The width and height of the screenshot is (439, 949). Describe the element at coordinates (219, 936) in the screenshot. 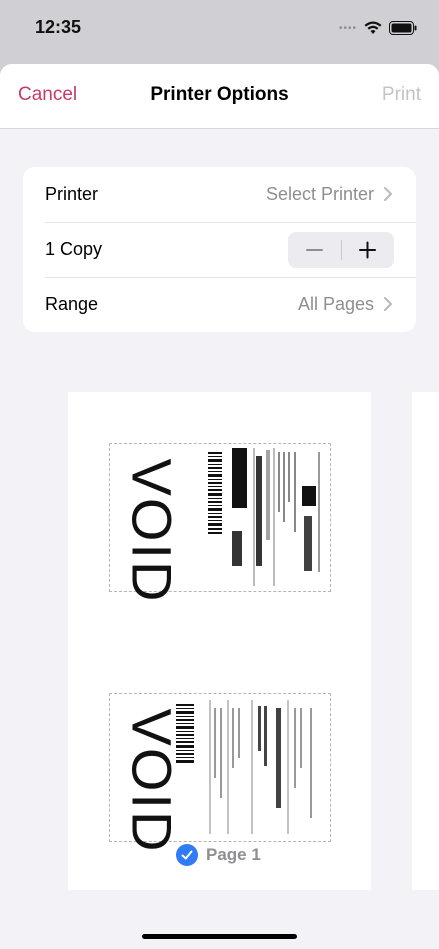

I see `home-indicator` at that location.